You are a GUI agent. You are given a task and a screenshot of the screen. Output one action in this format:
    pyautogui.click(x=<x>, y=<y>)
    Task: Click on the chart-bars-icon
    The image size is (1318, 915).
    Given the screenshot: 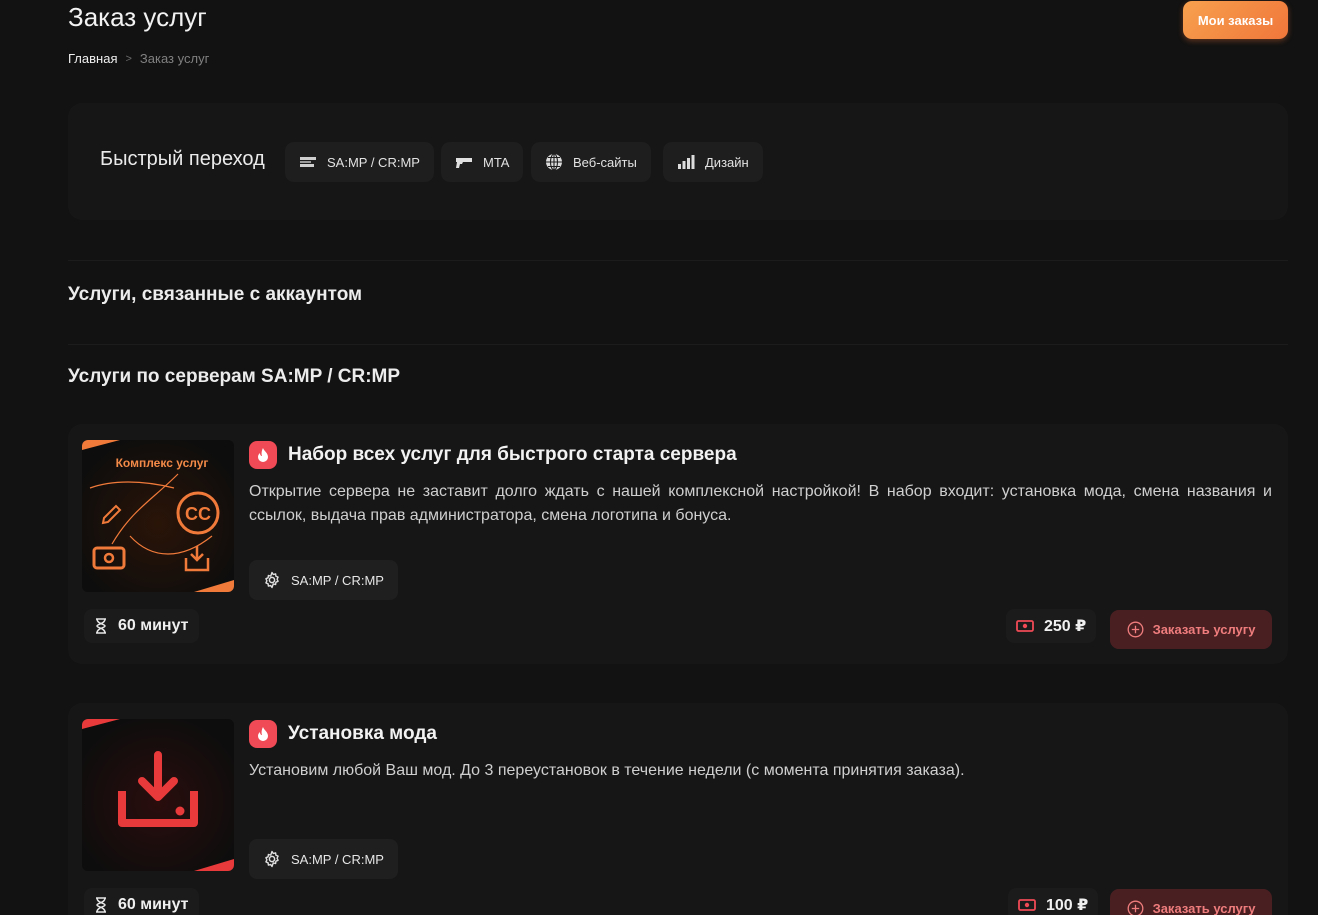 What is the action you would take?
    pyautogui.click(x=686, y=162)
    